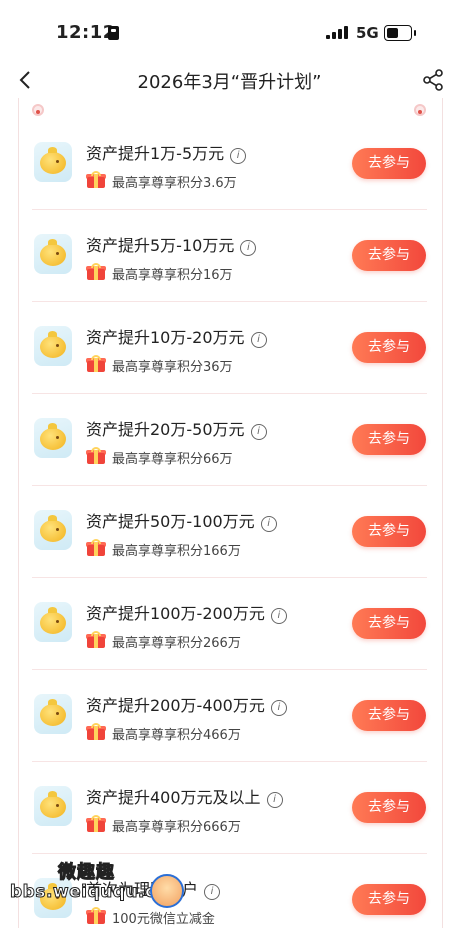 This screenshot has height=945, width=459. I want to click on tier-row: 资产提升5万-10万元 i 最高享尊享积分16万 去参与, so click(229, 256).